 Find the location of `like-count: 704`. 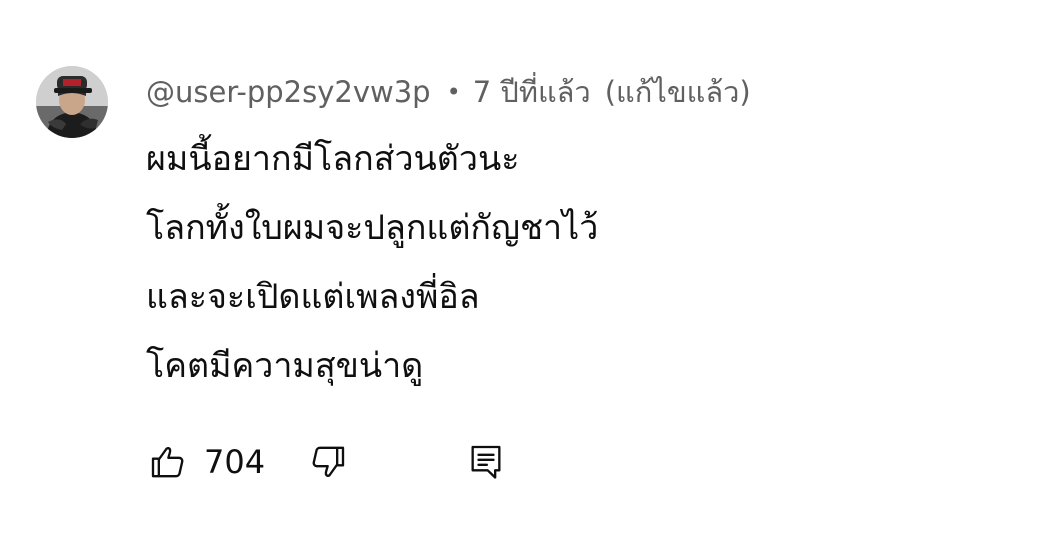

like-count: 704 is located at coordinates (235, 462).